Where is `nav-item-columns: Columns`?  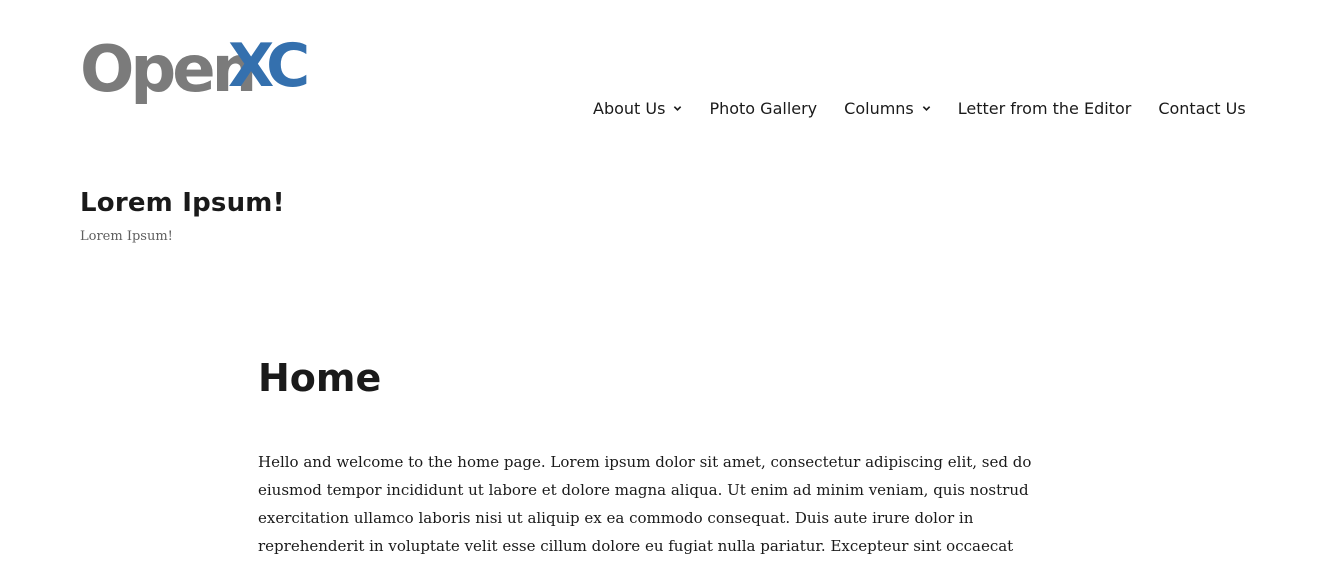 nav-item-columns: Columns is located at coordinates (887, 108).